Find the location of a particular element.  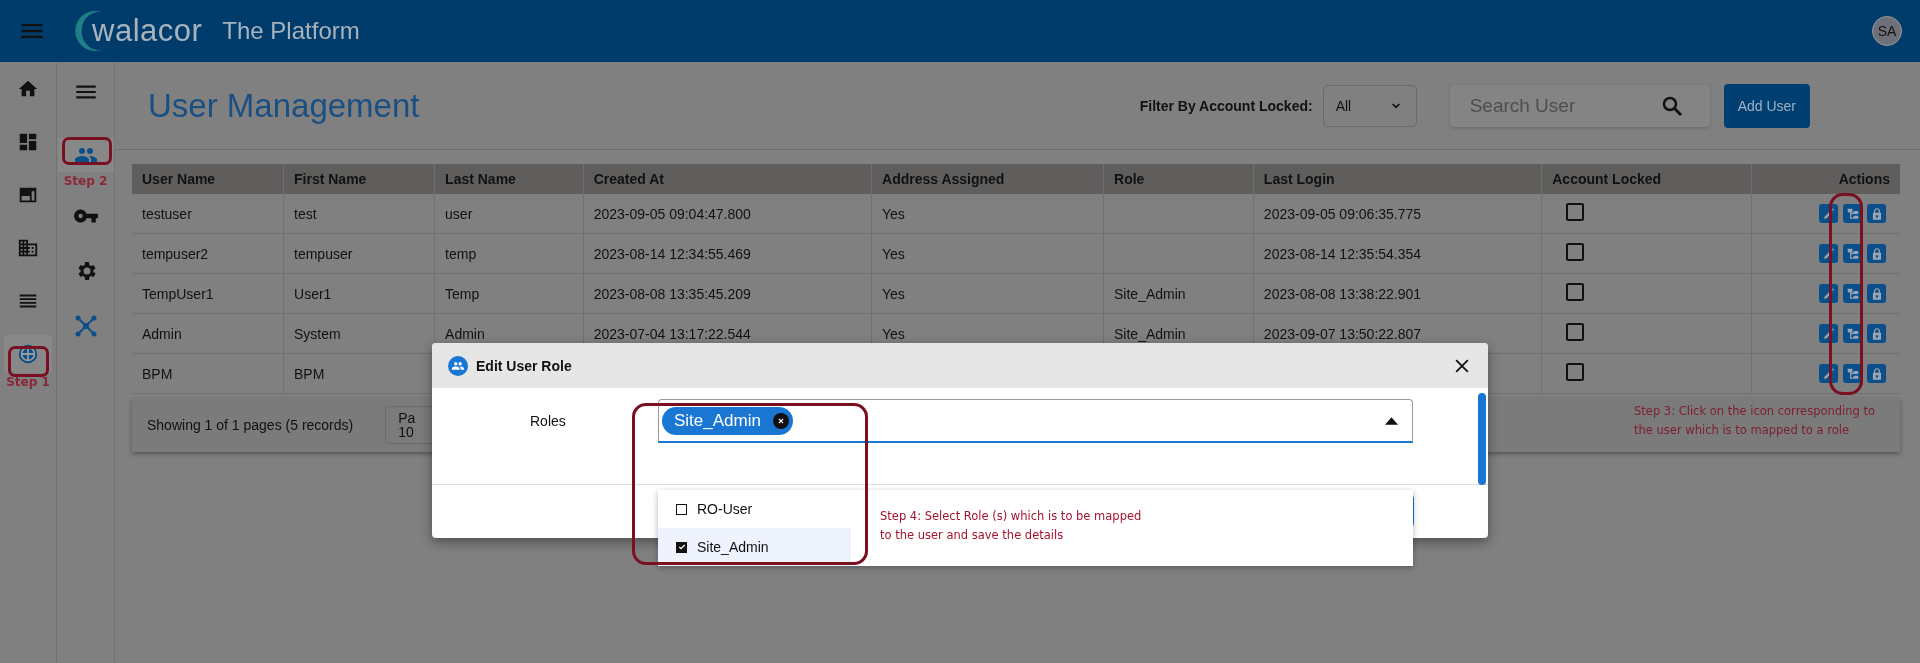

column-header: Account Locked is located at coordinates (1646, 179).